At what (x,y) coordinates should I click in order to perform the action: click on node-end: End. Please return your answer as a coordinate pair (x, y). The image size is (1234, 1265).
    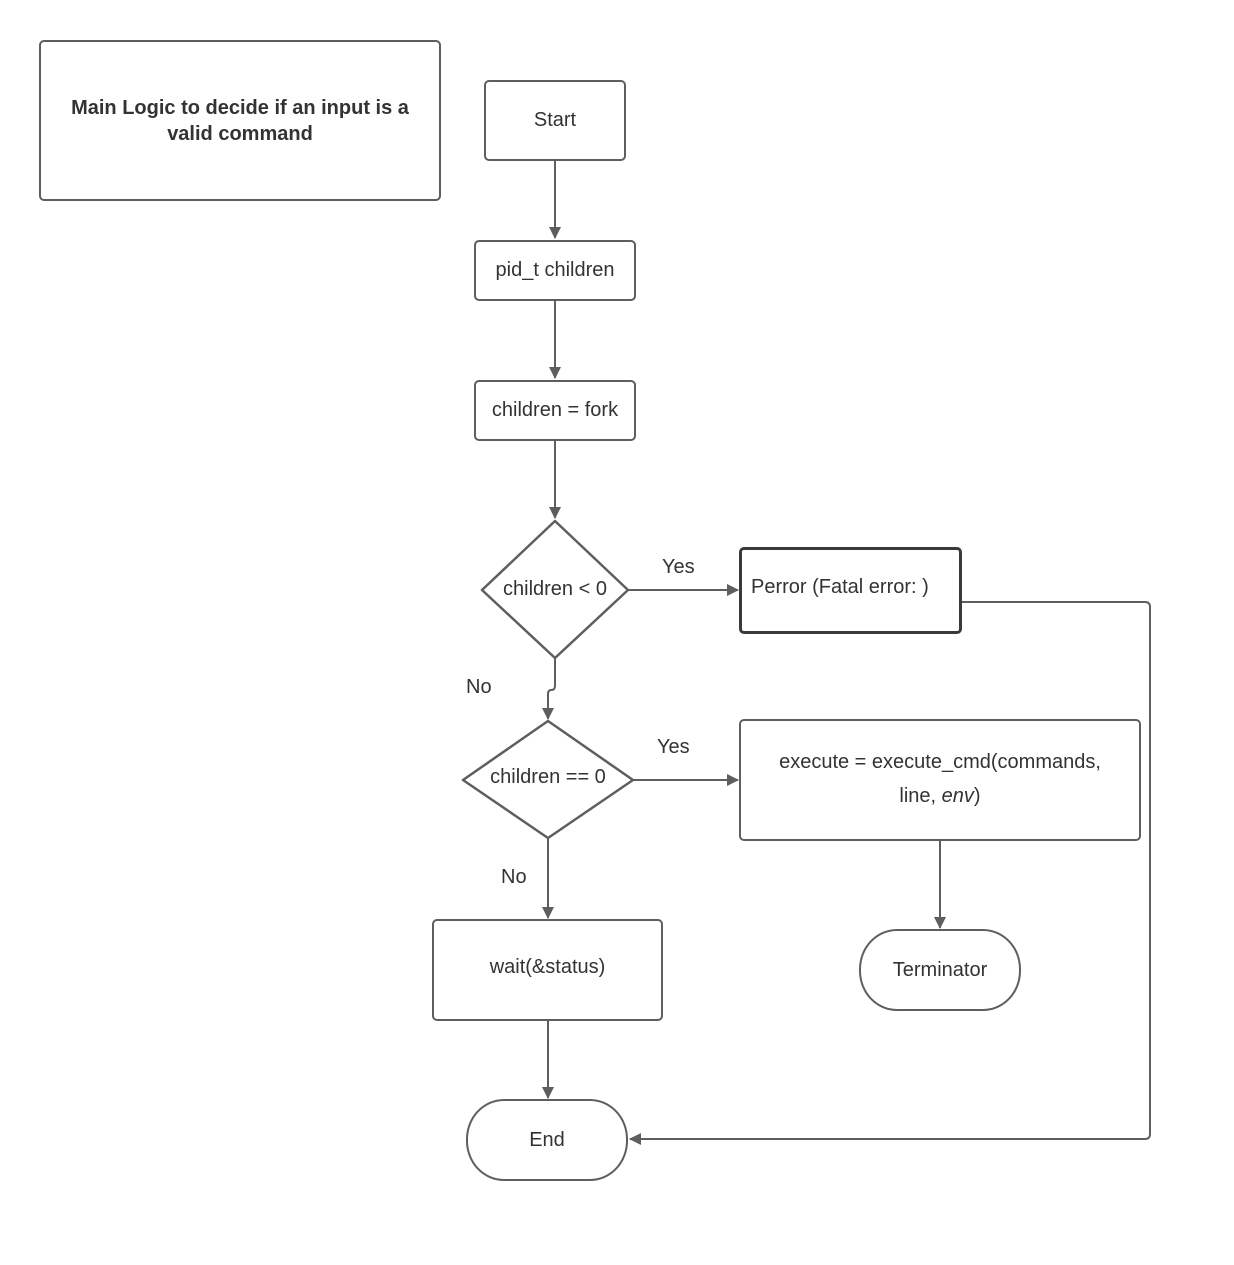
    Looking at the image, I should click on (547, 1140).